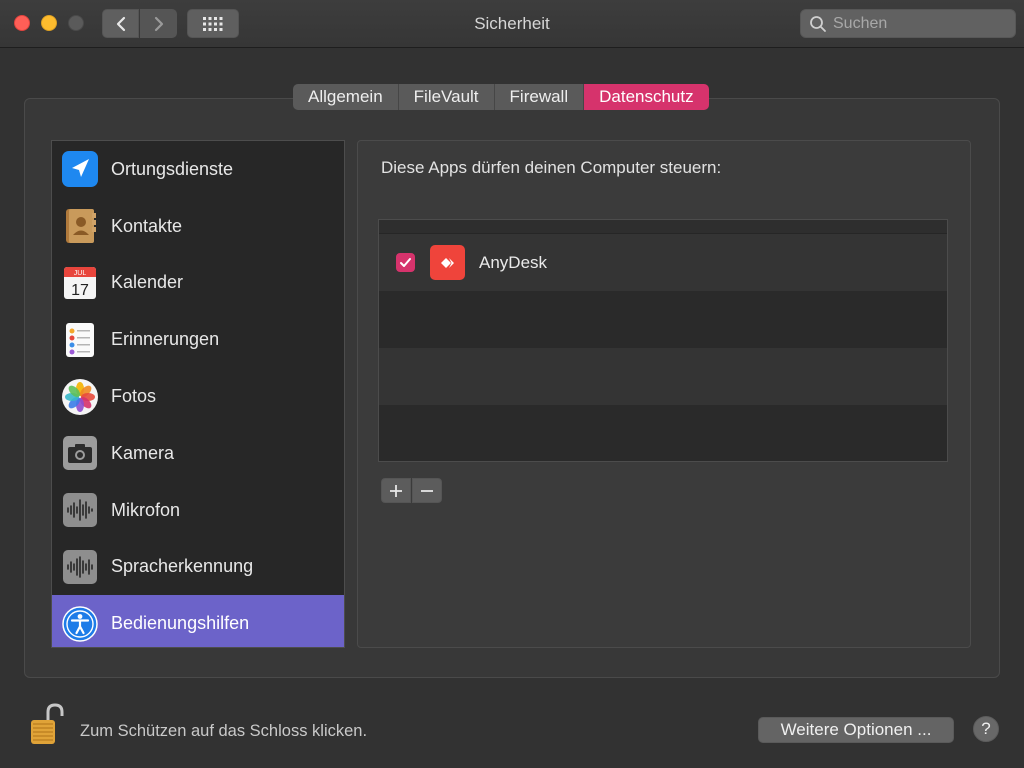 The height and width of the screenshot is (768, 1024). Describe the element at coordinates (80, 510) in the screenshot. I see `microphone-waveform-icon` at that location.